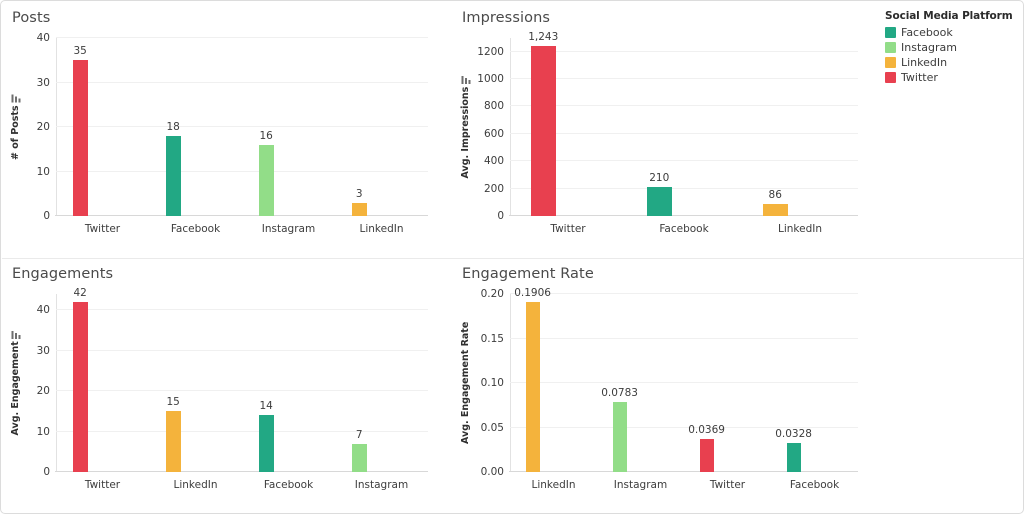 The image size is (1024, 514). I want to click on legend-swatch-linkedin-icon, so click(890, 62).